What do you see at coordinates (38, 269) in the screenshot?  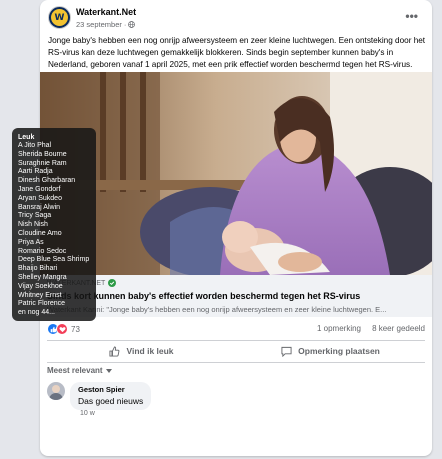 I see `tooltip-name: Bhaijo Bihari` at bounding box center [38, 269].